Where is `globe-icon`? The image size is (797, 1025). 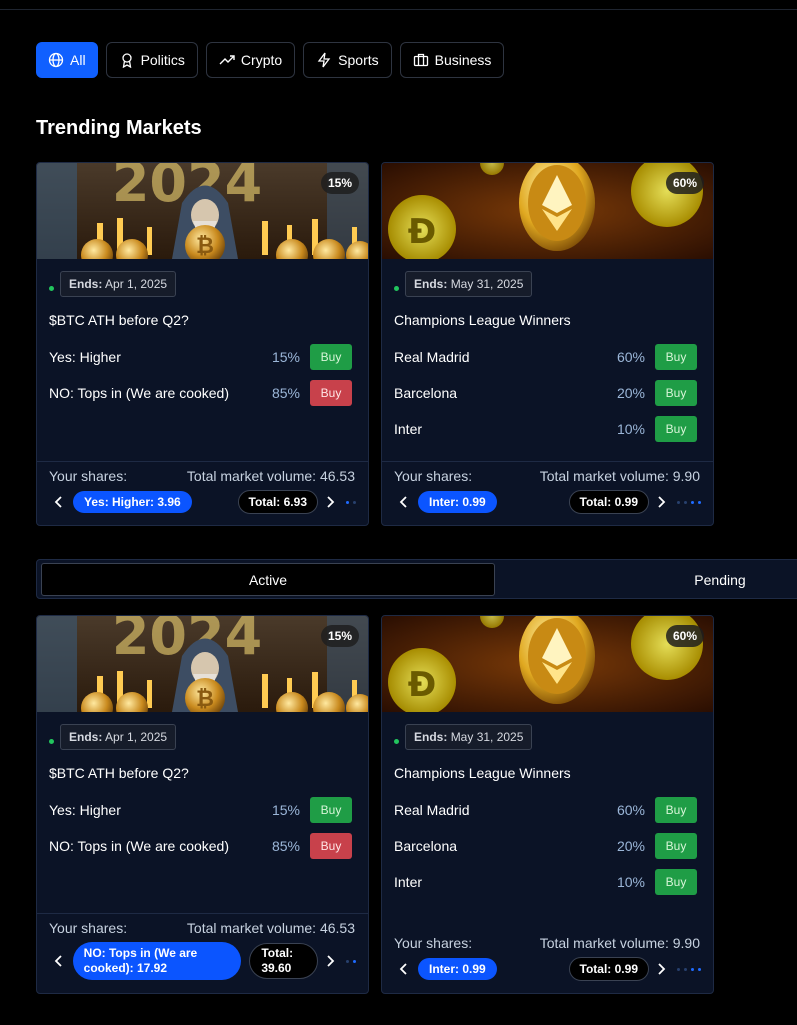 globe-icon is located at coordinates (56, 60).